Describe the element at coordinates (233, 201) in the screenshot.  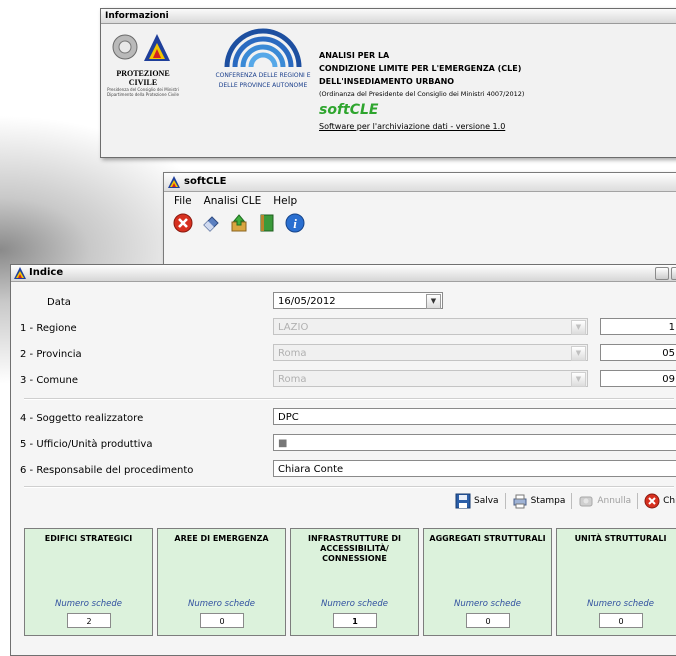
I see `menu-analisi-cle: Analisi CLE` at that location.